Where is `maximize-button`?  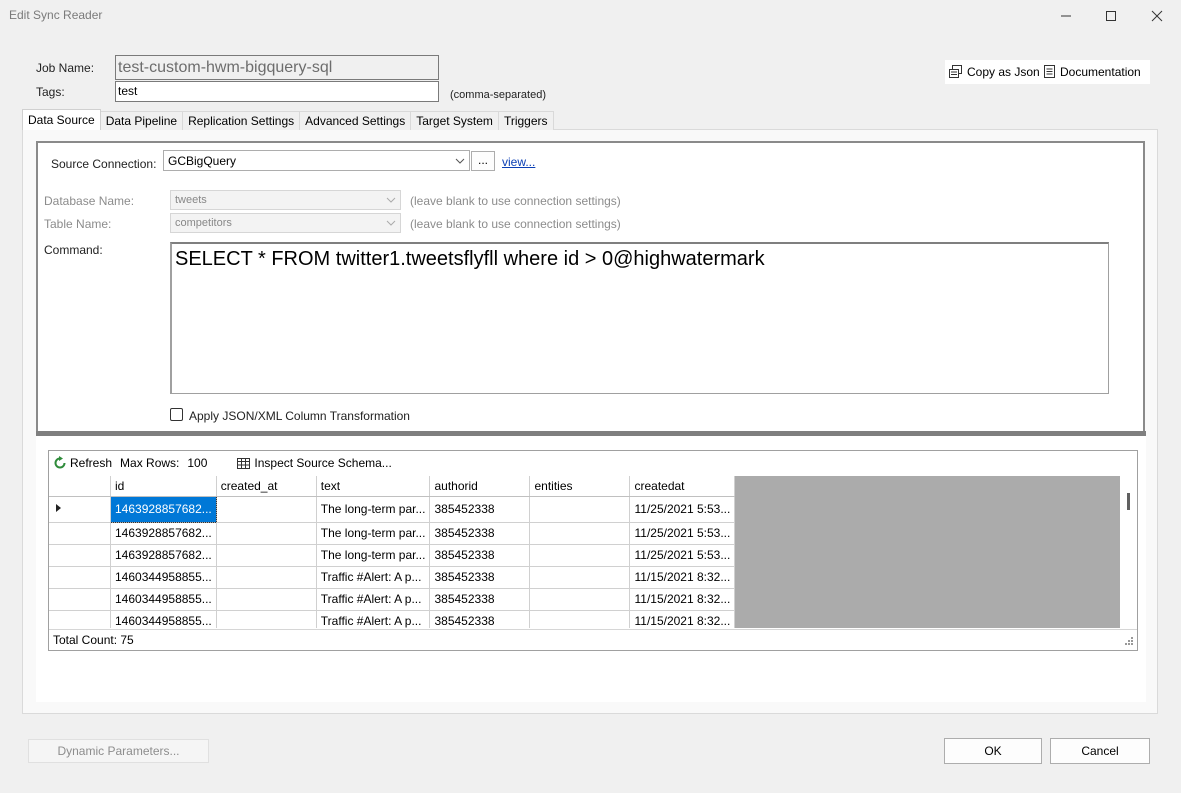 maximize-button is located at coordinates (1111, 16).